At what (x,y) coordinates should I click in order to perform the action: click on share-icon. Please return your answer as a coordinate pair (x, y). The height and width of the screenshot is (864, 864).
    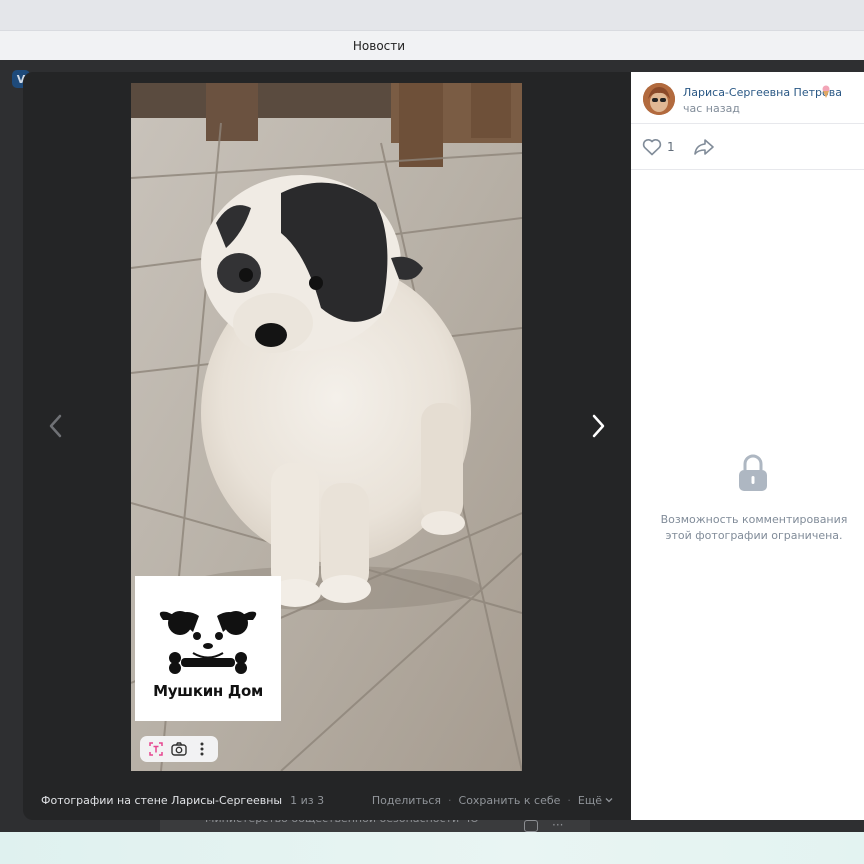
    Looking at the image, I should click on (704, 147).